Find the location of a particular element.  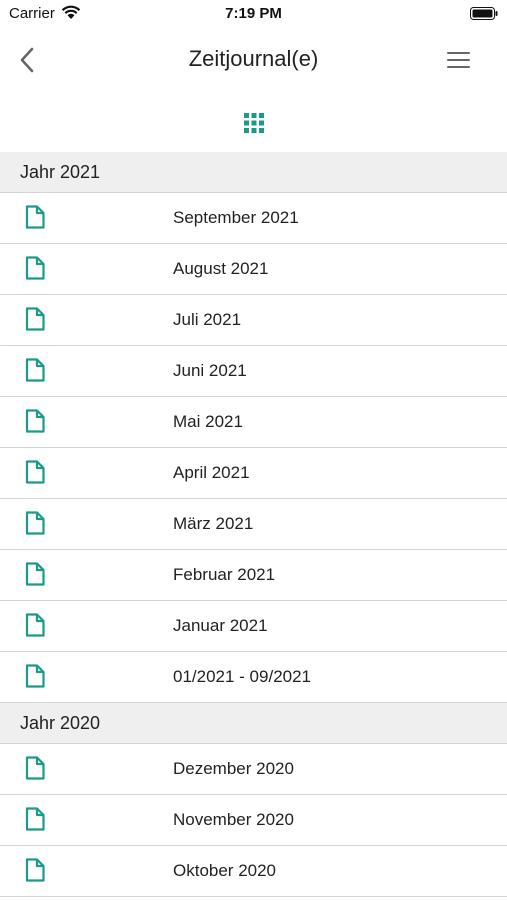

list-item: Dezember 2020 is located at coordinates (253, 769).